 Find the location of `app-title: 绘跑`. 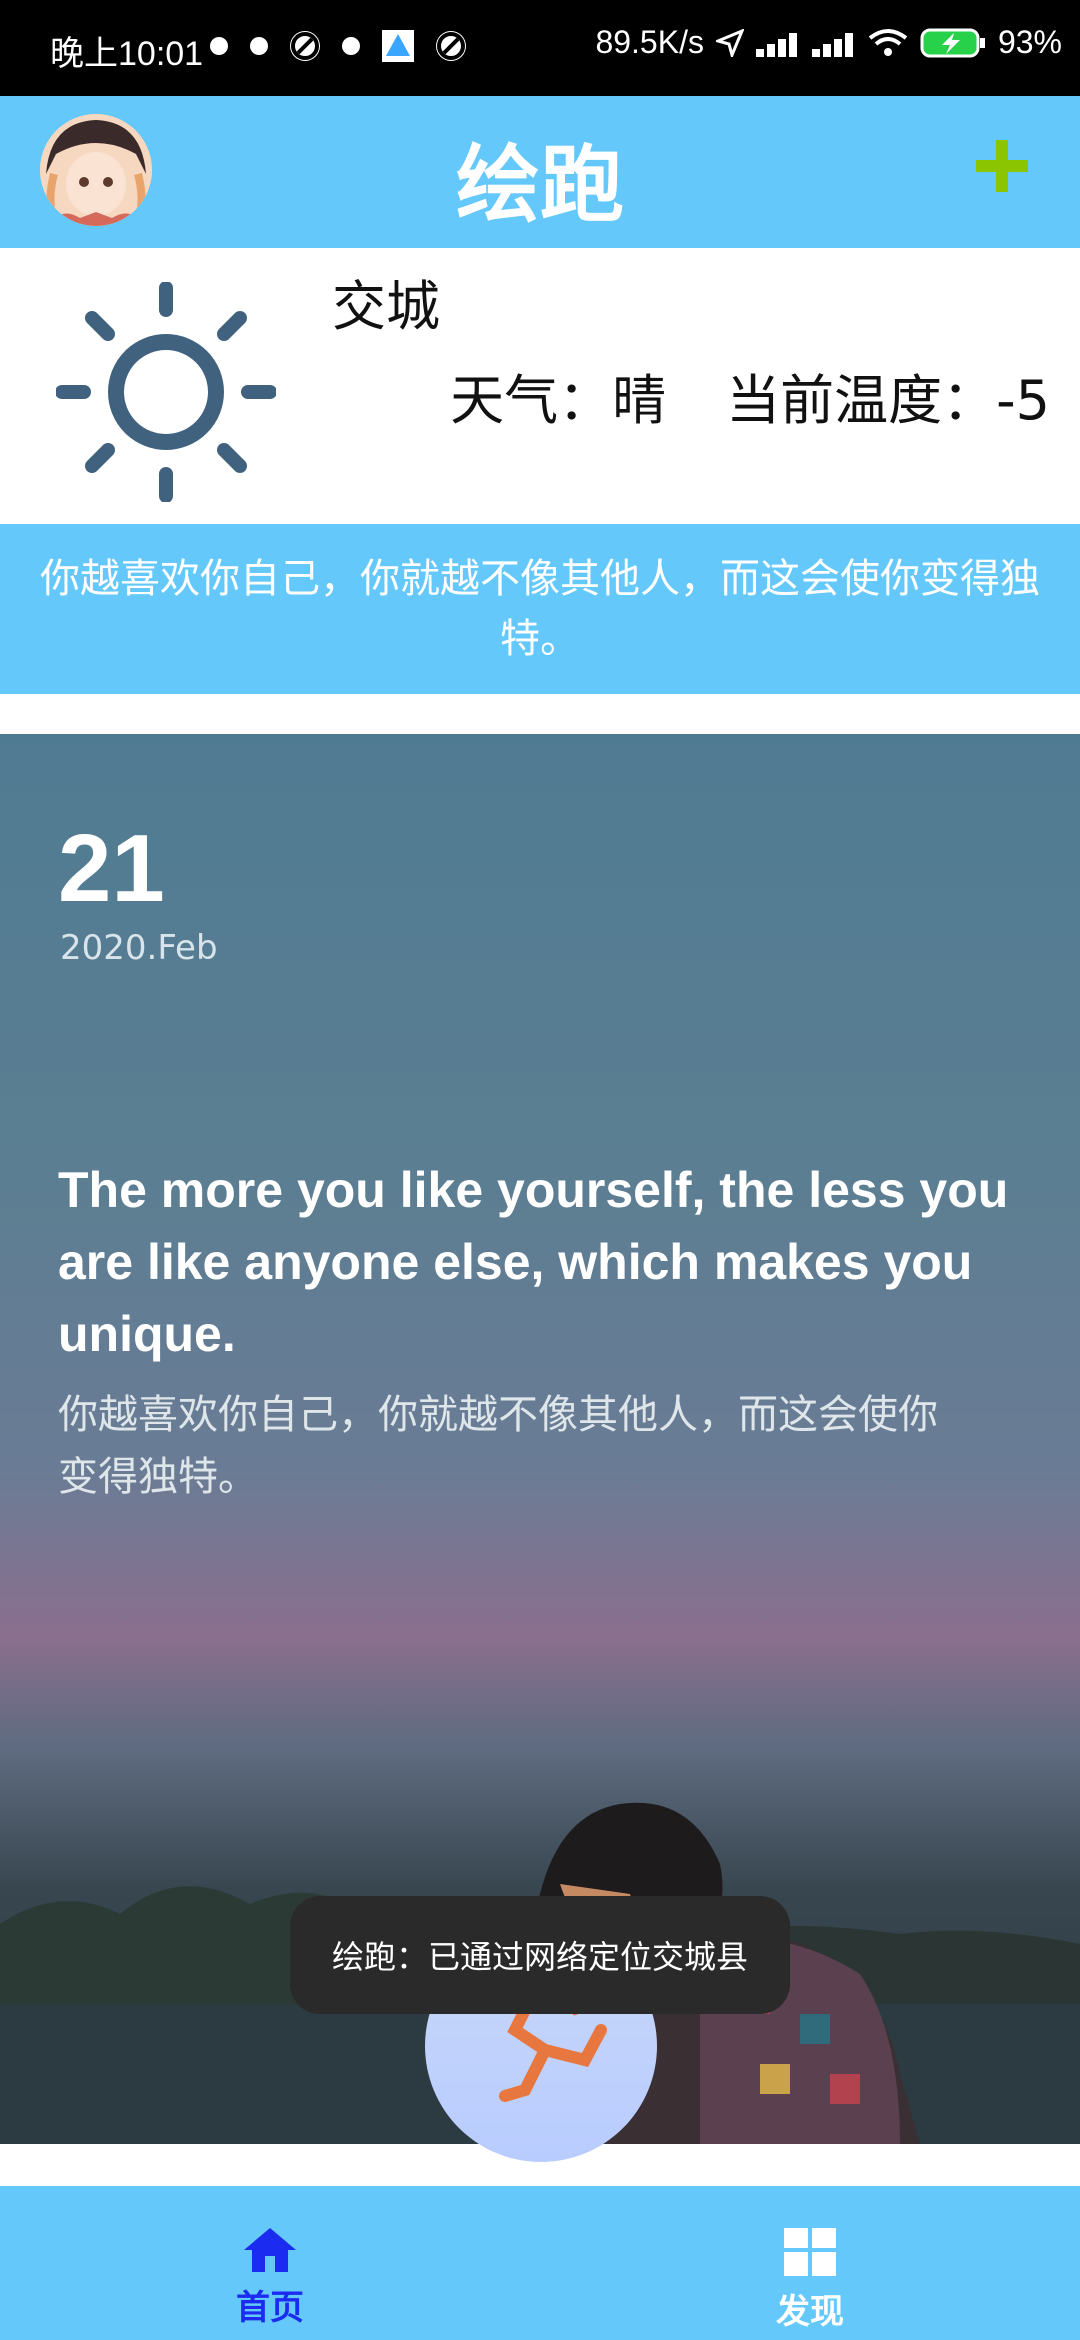

app-title: 绘跑 is located at coordinates (539, 185).